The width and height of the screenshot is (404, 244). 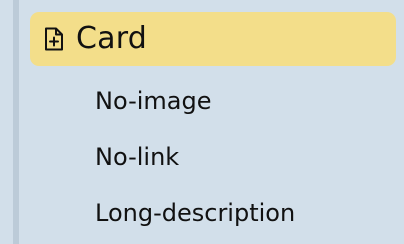 I want to click on file-plus-icon, so click(x=54, y=39).